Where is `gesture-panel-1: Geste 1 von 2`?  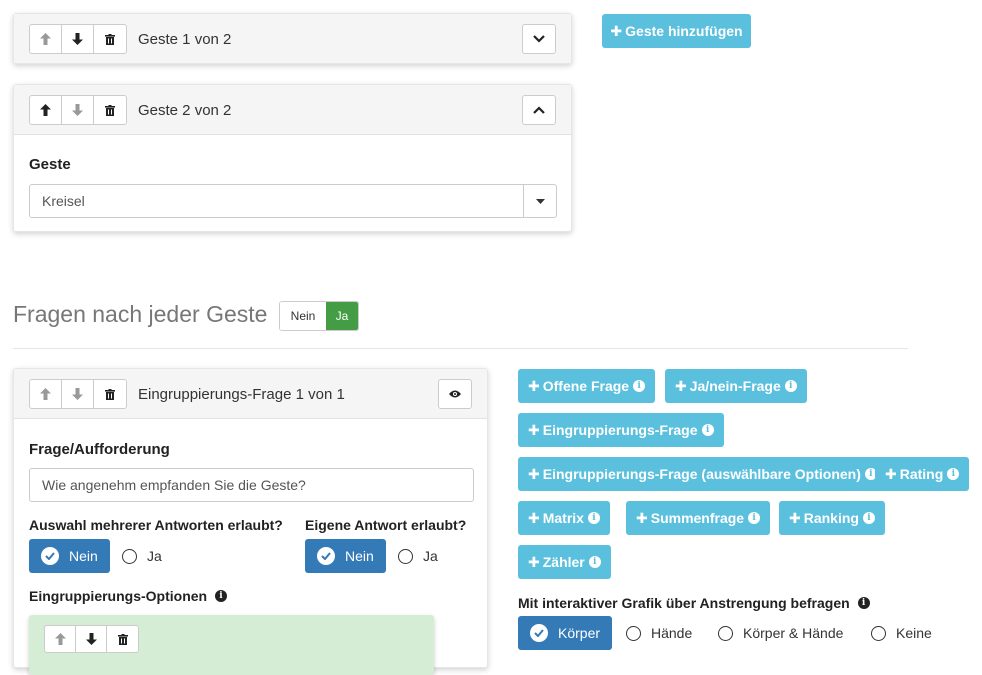 gesture-panel-1: Geste 1 von 2 is located at coordinates (292, 38).